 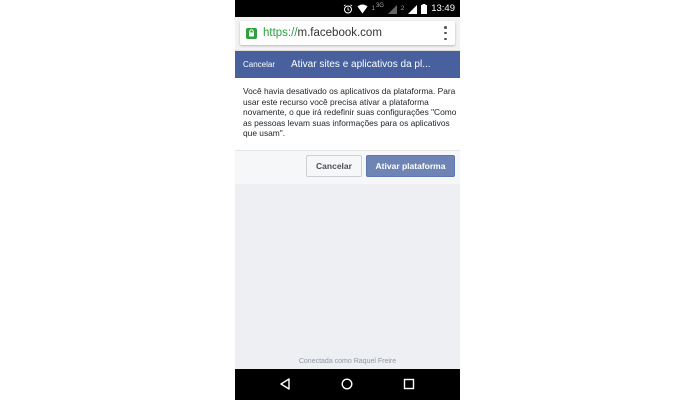 What do you see at coordinates (424, 8) in the screenshot?
I see `battery-icon` at bounding box center [424, 8].